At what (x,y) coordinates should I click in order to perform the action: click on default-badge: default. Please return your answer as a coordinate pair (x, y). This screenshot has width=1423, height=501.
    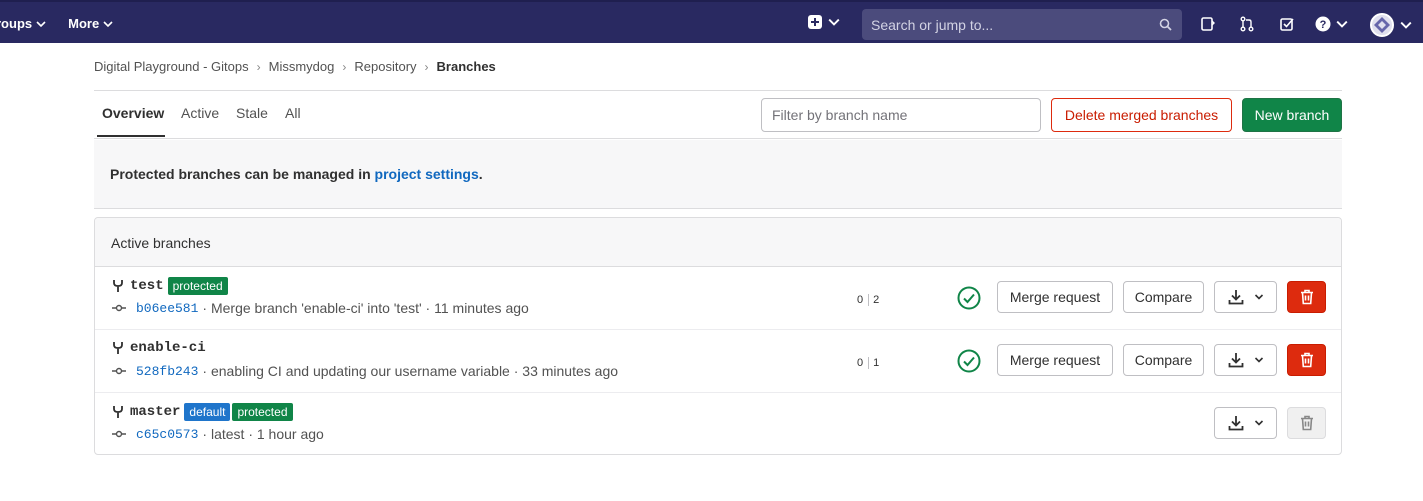
    Looking at the image, I should click on (207, 412).